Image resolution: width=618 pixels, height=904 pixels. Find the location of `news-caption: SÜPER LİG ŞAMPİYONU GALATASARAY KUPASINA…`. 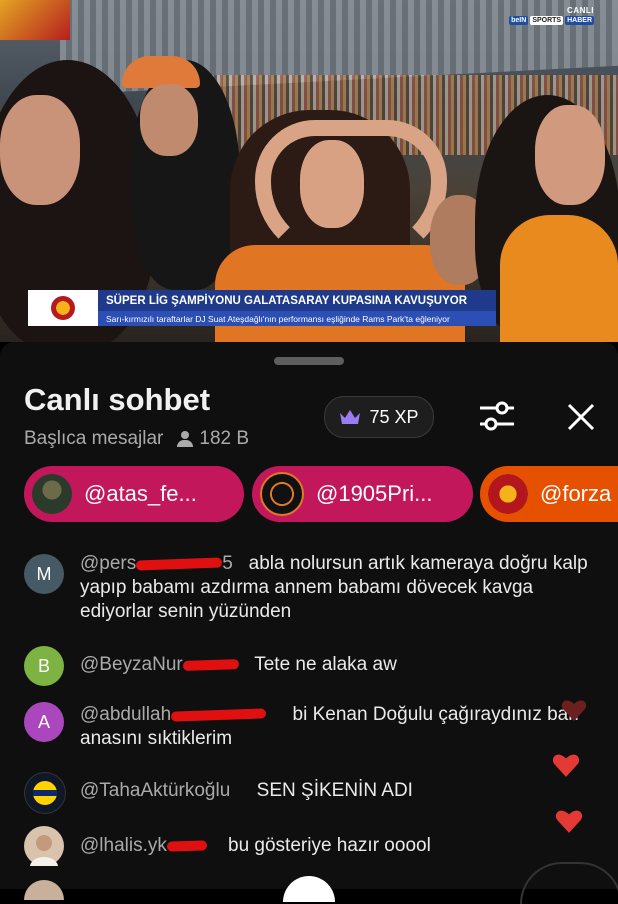

news-caption: SÜPER LİG ŞAMPİYONU GALATASARAY KUPASINA… is located at coordinates (262, 308).